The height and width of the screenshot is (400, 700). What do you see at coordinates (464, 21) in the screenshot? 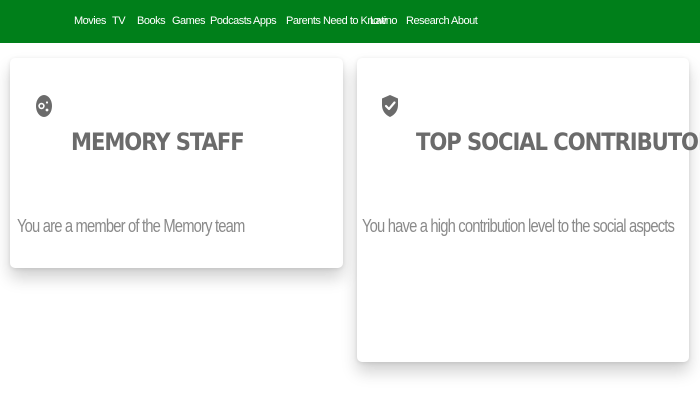
I see `nav-item-about: About` at bounding box center [464, 21].